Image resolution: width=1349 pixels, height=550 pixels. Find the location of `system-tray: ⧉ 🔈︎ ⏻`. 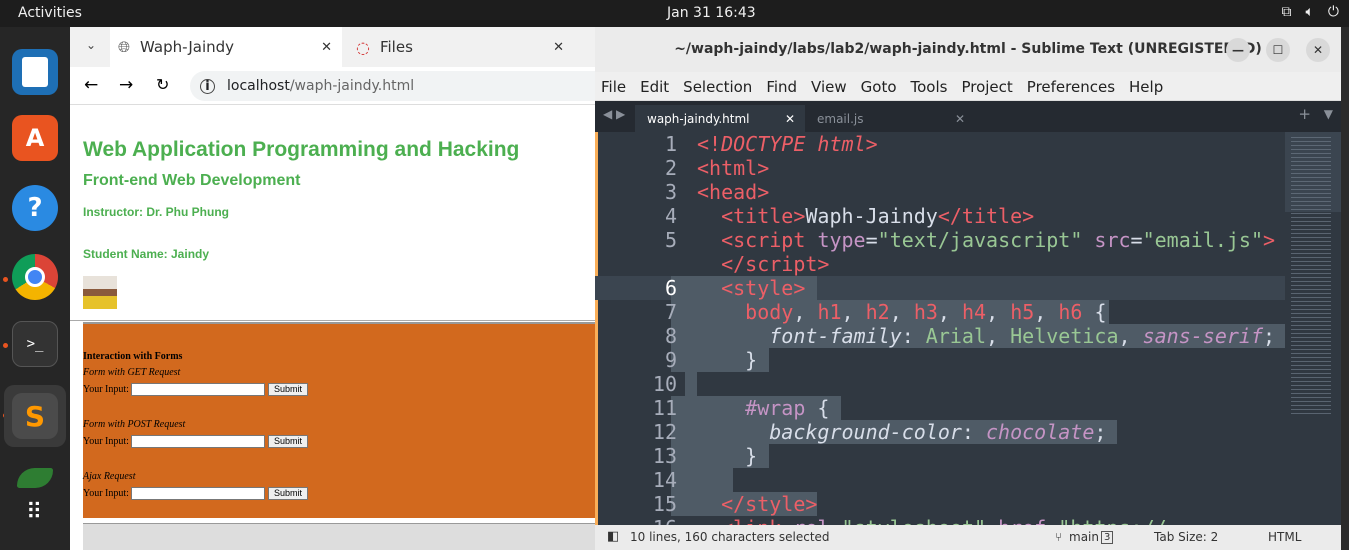

system-tray: ⧉ 🔈︎ ⏻ is located at coordinates (1310, 12).